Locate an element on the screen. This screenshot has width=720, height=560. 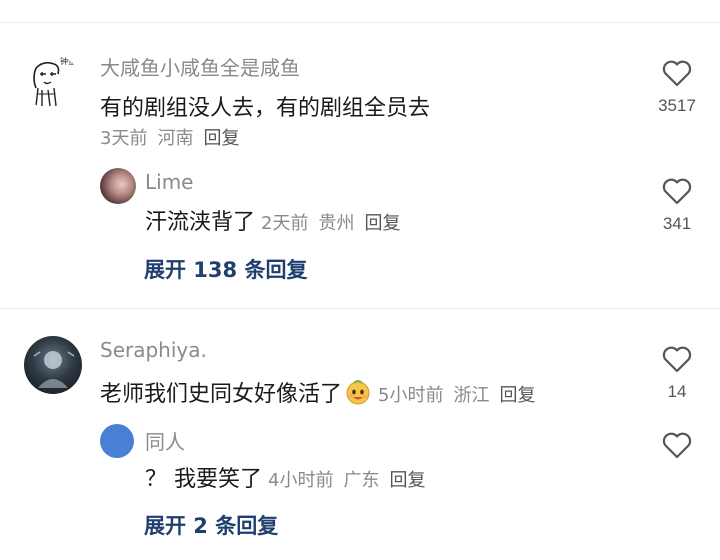
avatar-tongren is located at coordinates (117, 441).